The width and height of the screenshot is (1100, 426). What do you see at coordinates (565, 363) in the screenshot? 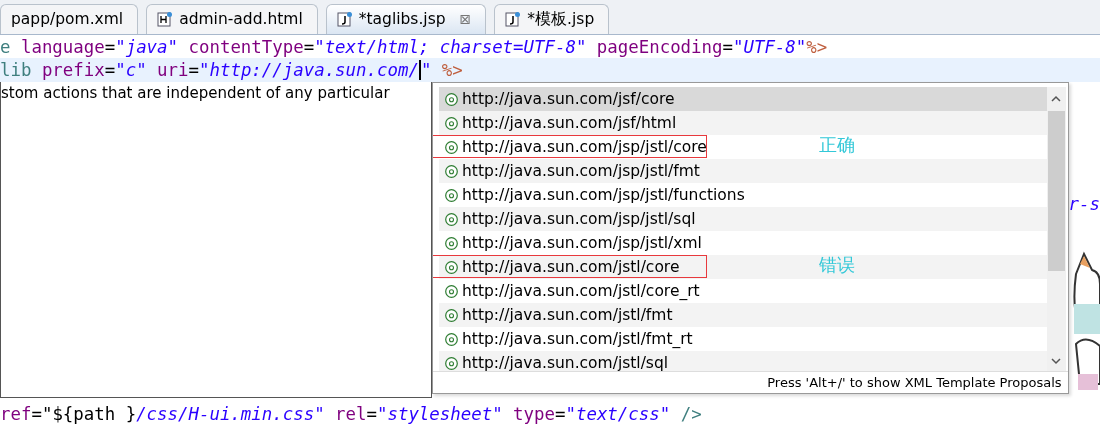
I see `proposal-text: http://java.sun.com/jstl/sql` at bounding box center [565, 363].